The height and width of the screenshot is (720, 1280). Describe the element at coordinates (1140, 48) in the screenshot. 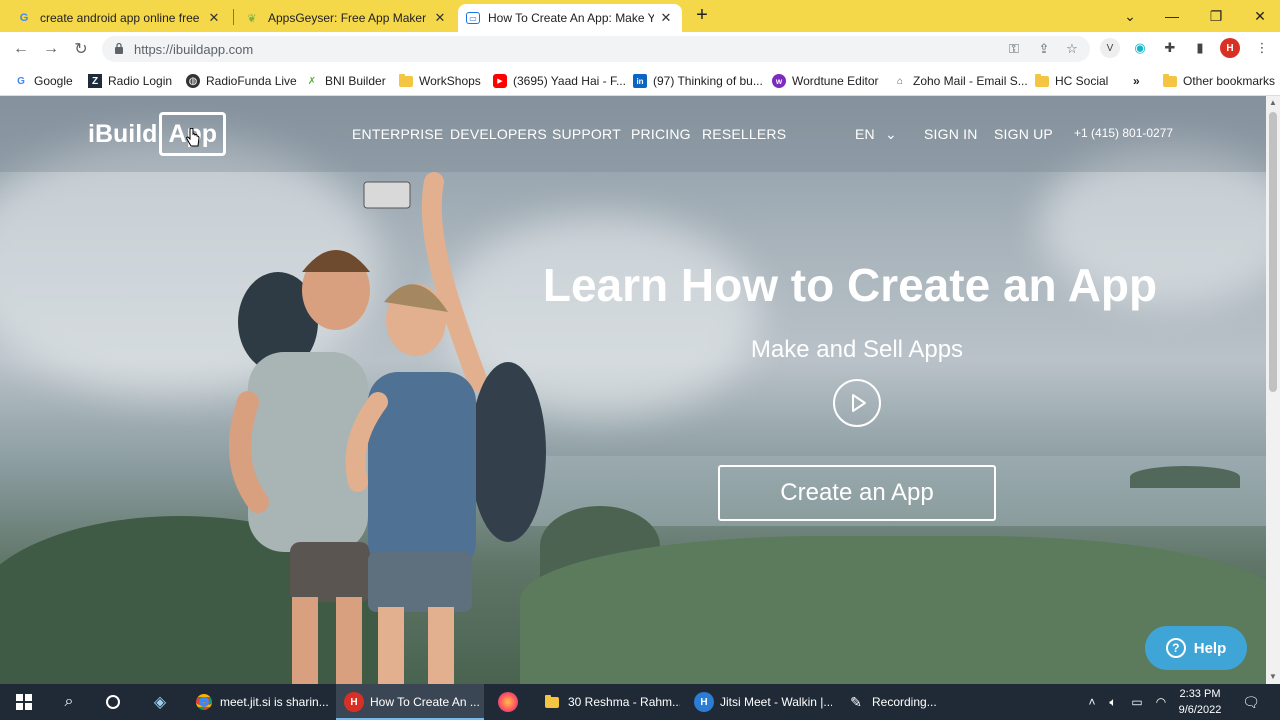

I see `extension-circle-icon: ◉` at that location.